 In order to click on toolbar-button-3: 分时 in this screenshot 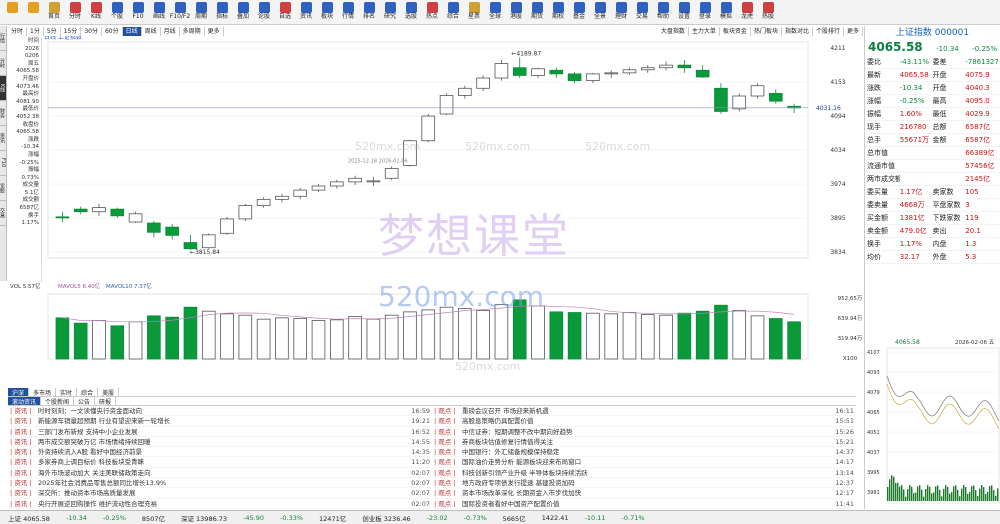, I will do `click(75, 12)`.